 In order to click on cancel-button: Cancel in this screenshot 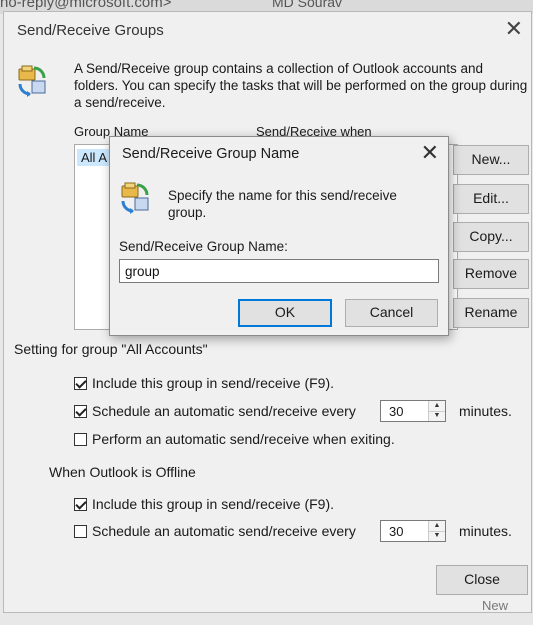, I will do `click(391, 313)`.